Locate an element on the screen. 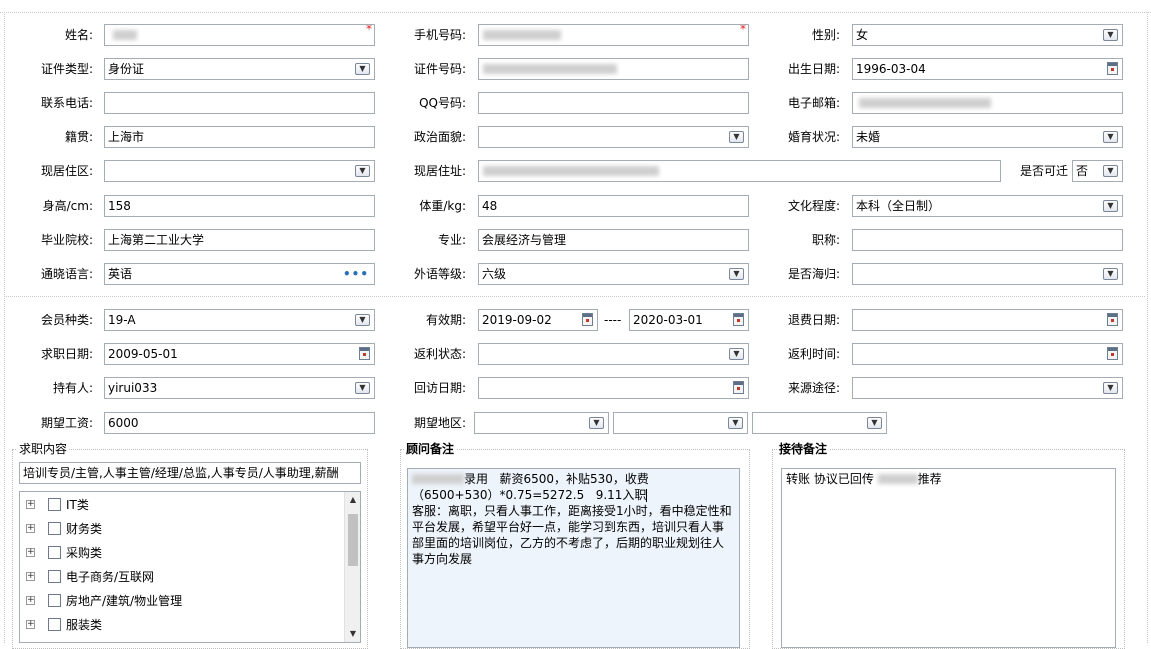 The height and width of the screenshot is (649, 1151). overseas-select: ▼ is located at coordinates (987, 274).